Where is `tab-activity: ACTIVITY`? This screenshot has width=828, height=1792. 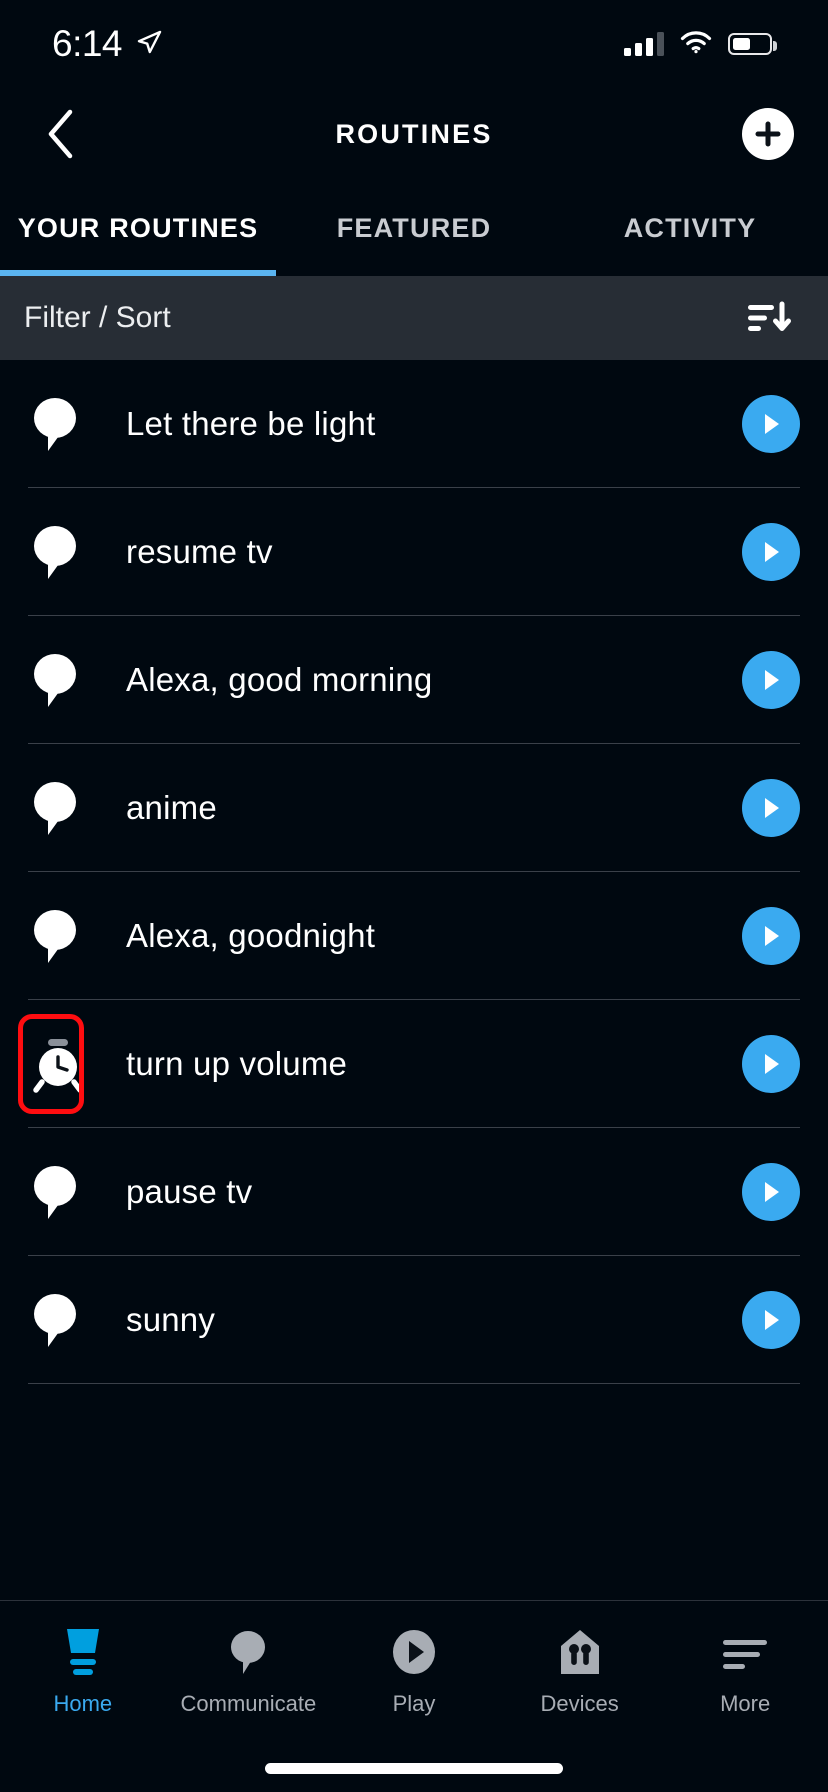 tab-activity: ACTIVITY is located at coordinates (690, 228).